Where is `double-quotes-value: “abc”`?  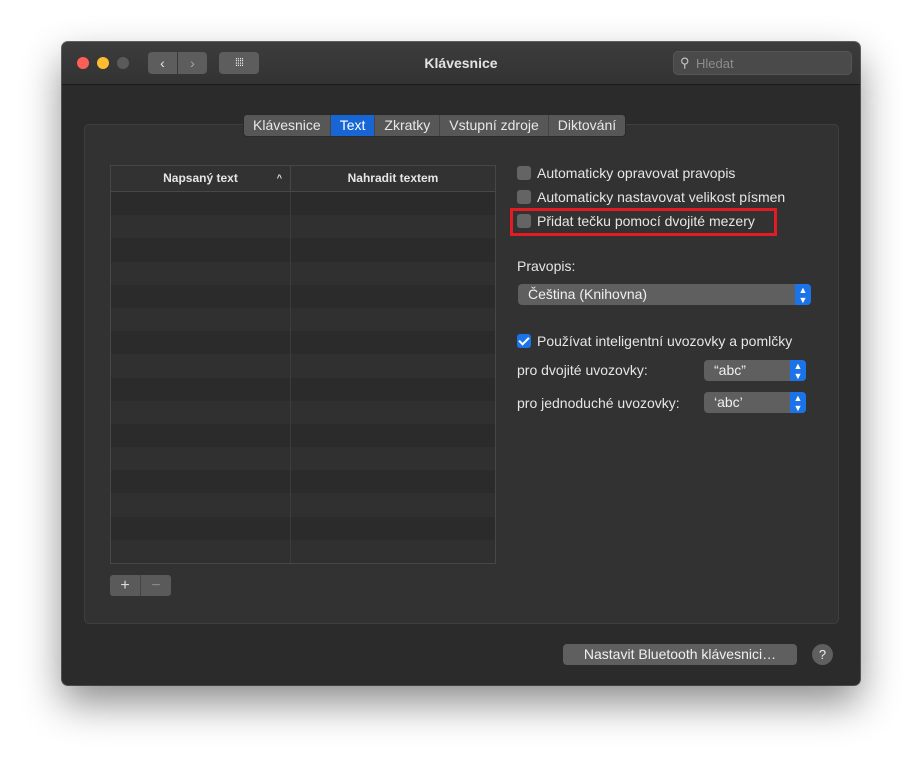 double-quotes-value: “abc” is located at coordinates (730, 370).